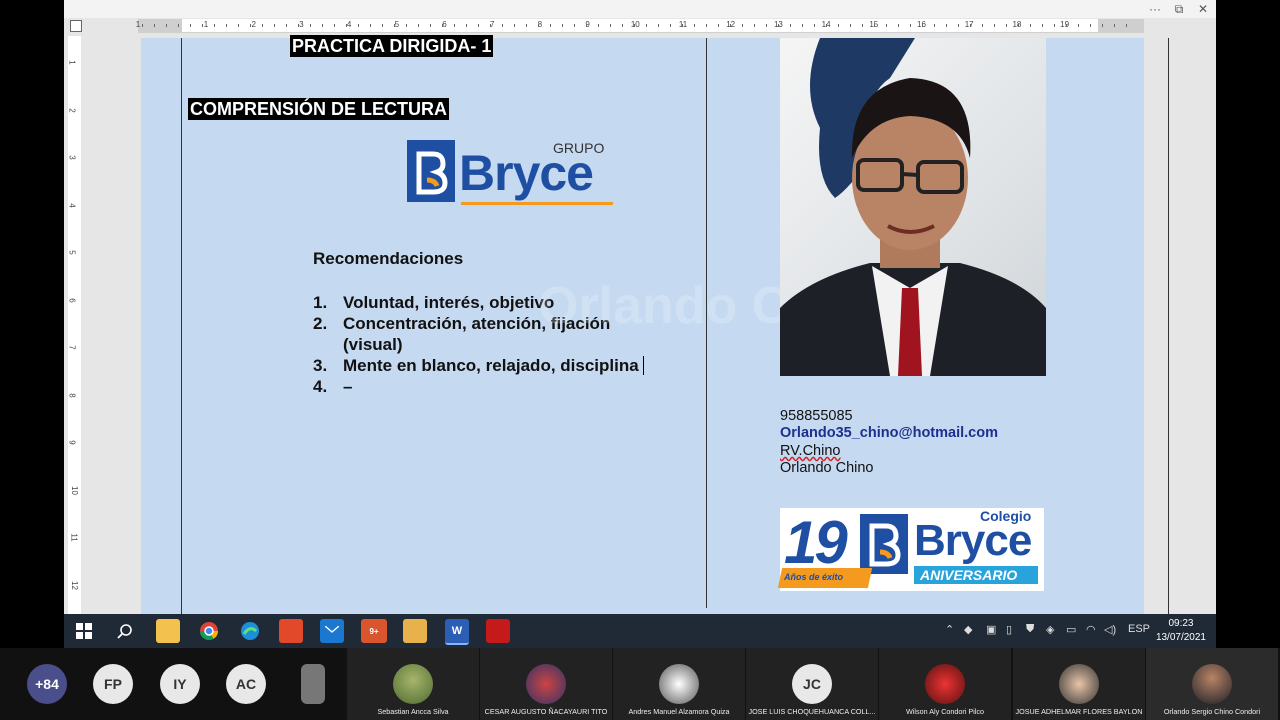 The image size is (1280, 720). I want to click on avatar: JC, so click(812, 684).